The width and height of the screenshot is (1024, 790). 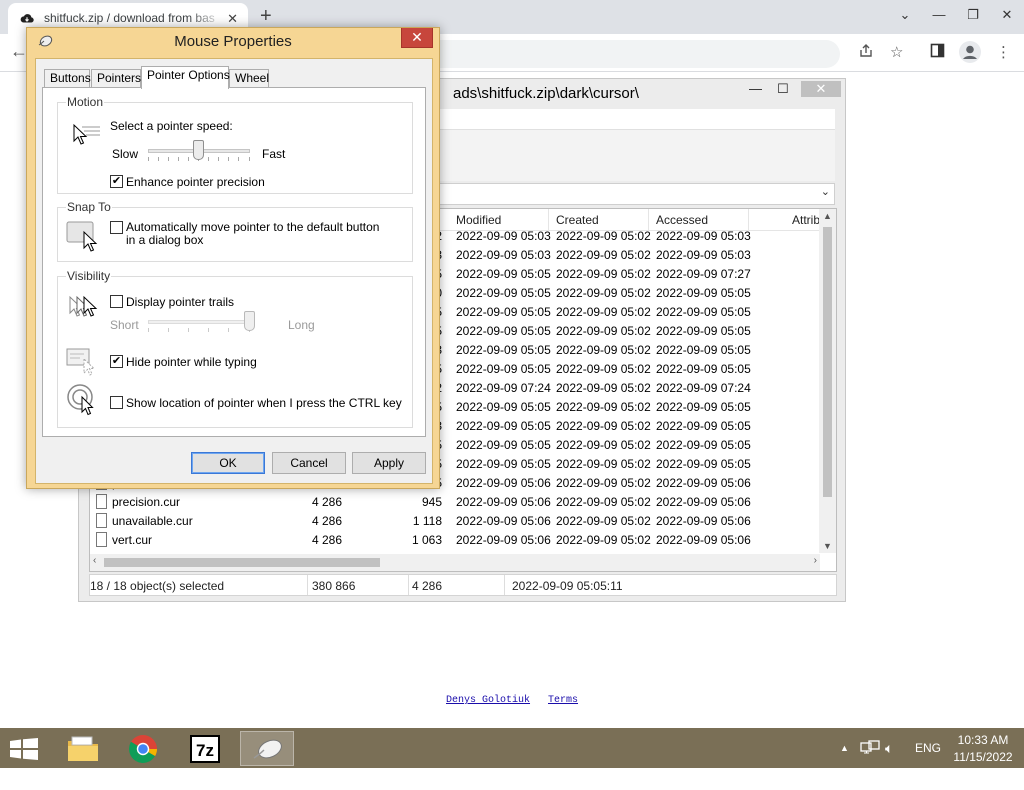 What do you see at coordinates (889, 748) in the screenshot?
I see `volume-icon: 🔈︎` at bounding box center [889, 748].